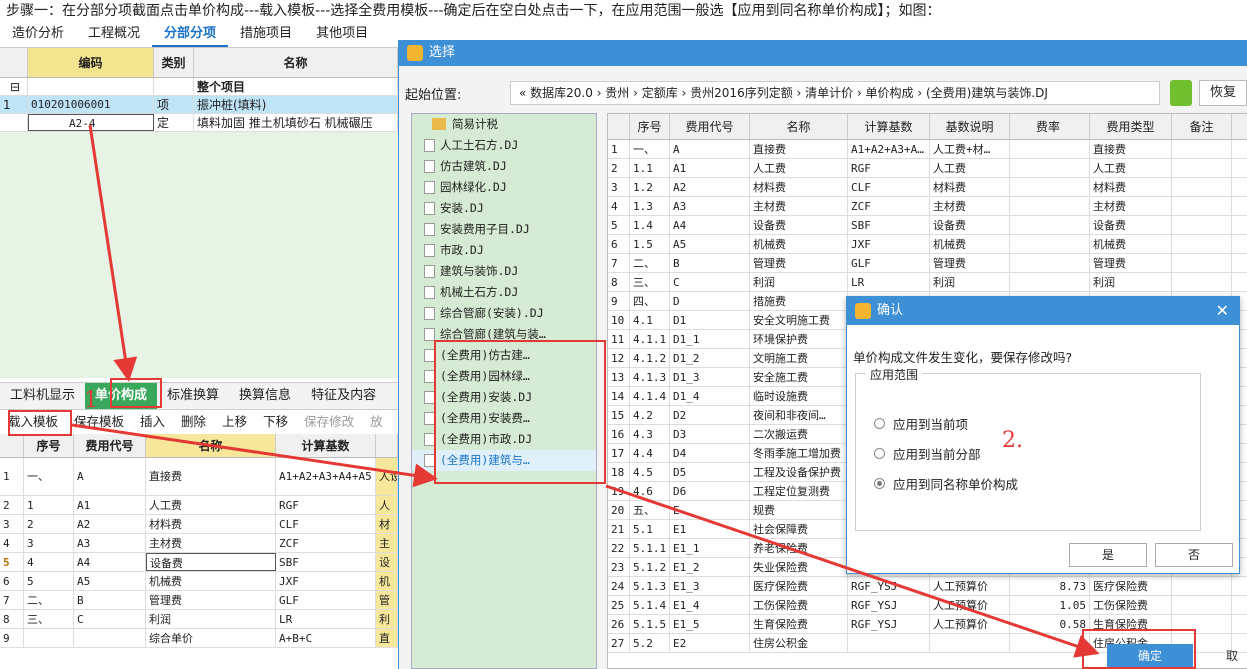  Describe the element at coordinates (113, 253) in the screenshot. I see `arrow-to-unit-price-tab` at that location.